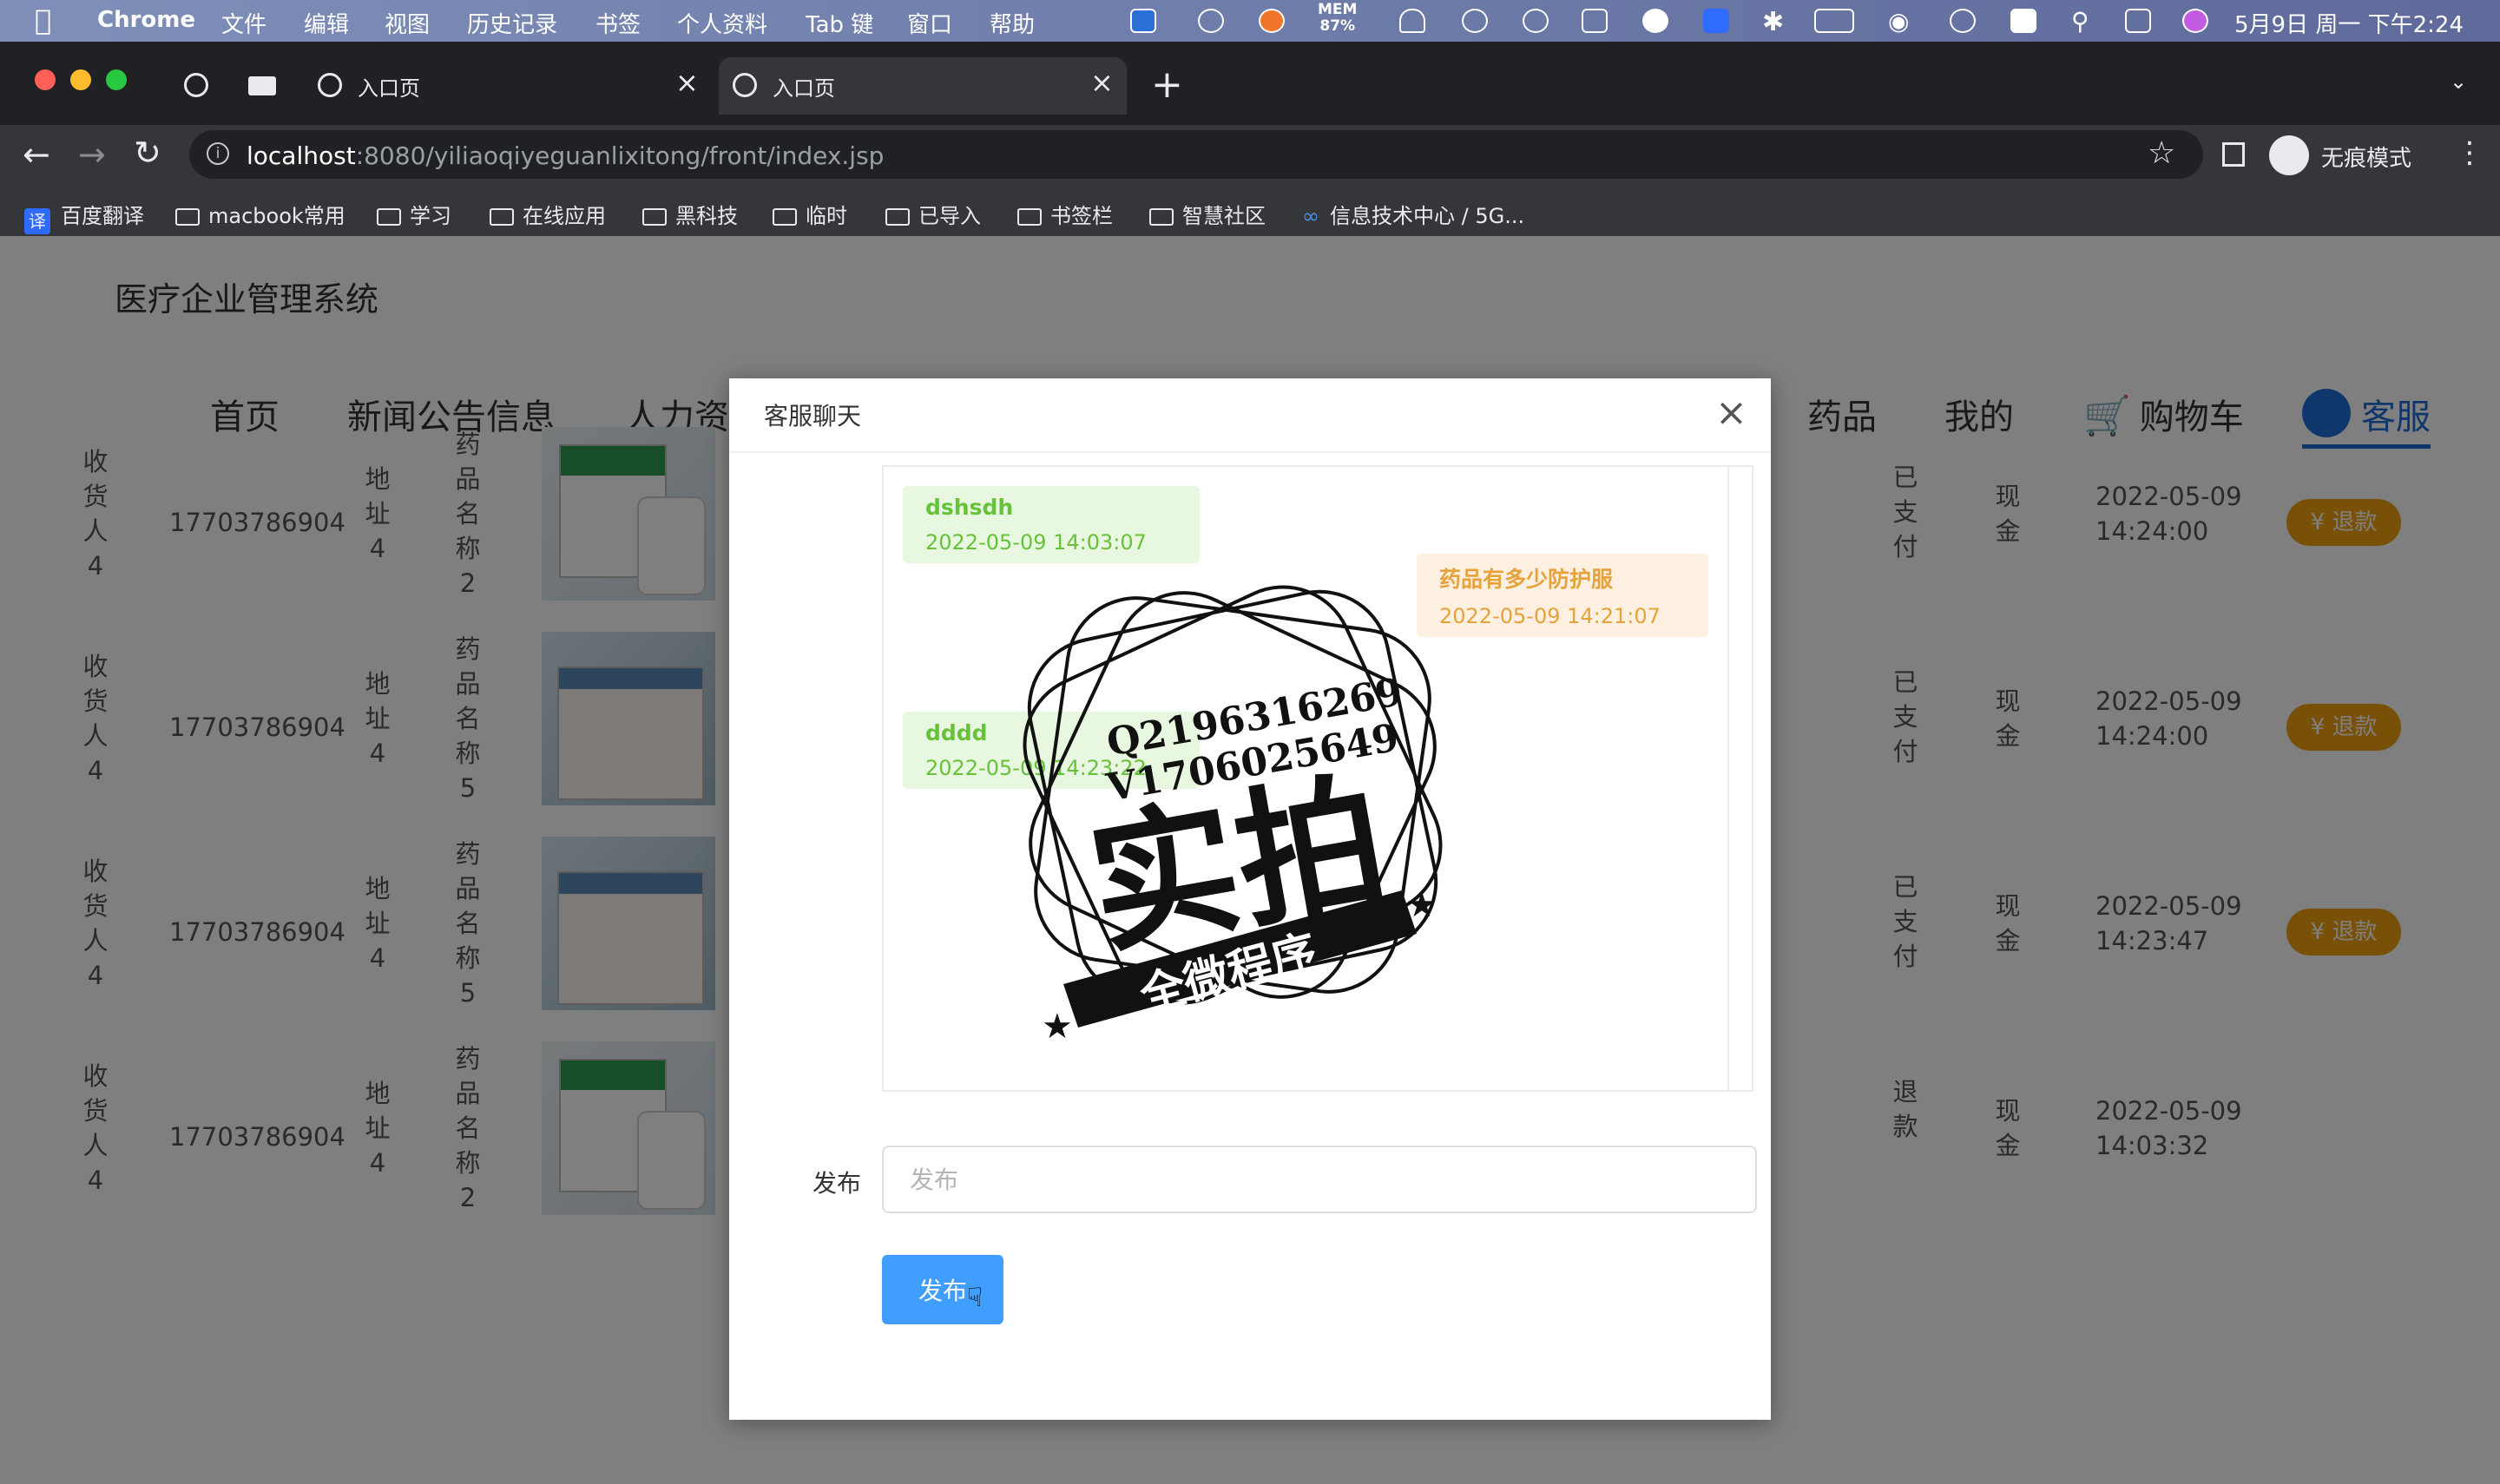 The image size is (2500, 1484). I want to click on display-icon, so click(1716, 21).